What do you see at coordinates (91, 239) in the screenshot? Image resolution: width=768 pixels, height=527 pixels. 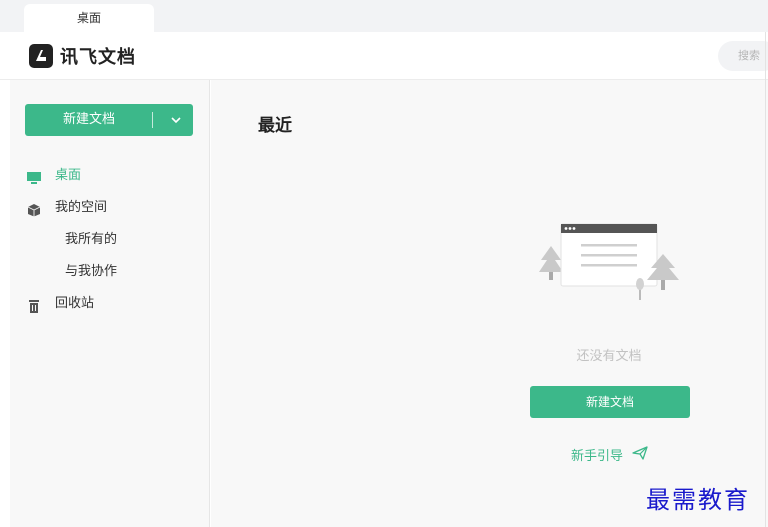 I see `sidebar-item-label: 我所有的` at bounding box center [91, 239].